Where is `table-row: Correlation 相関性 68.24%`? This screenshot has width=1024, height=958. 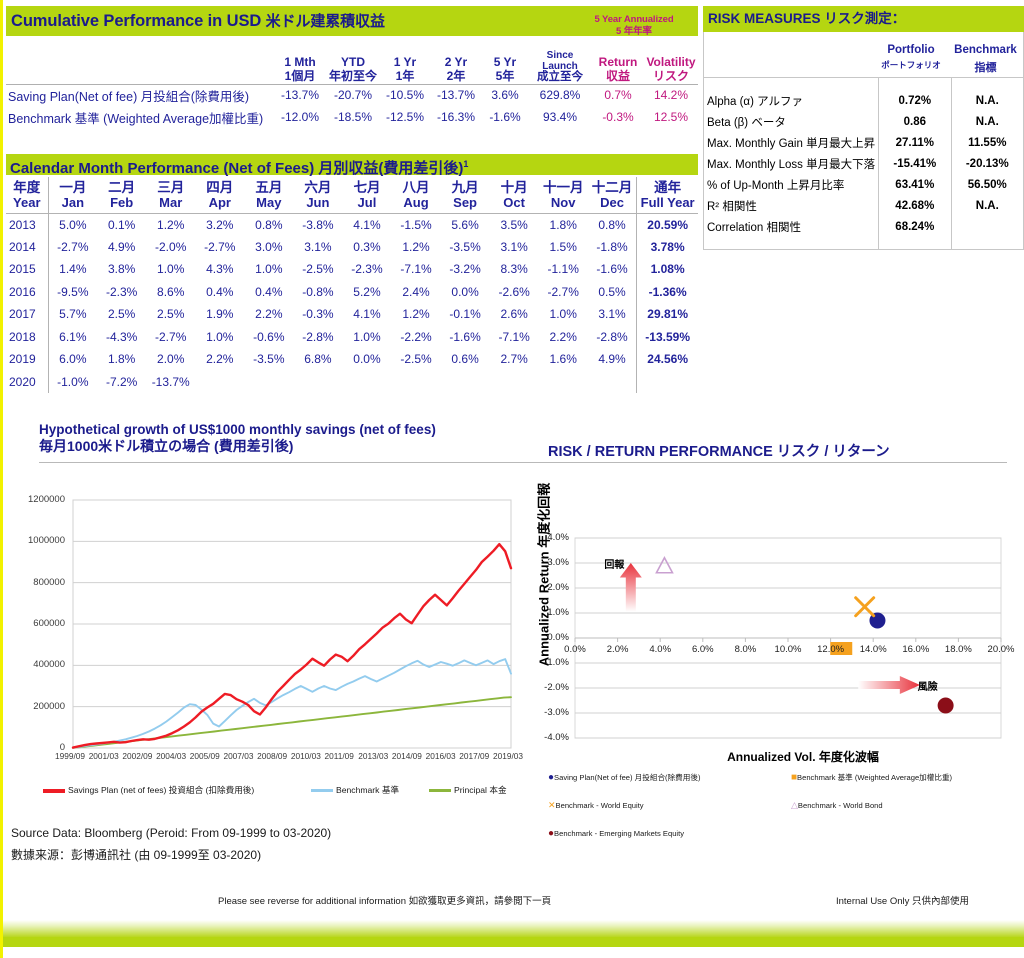
table-row: Correlation 相関性 68.24% is located at coordinates (863, 226).